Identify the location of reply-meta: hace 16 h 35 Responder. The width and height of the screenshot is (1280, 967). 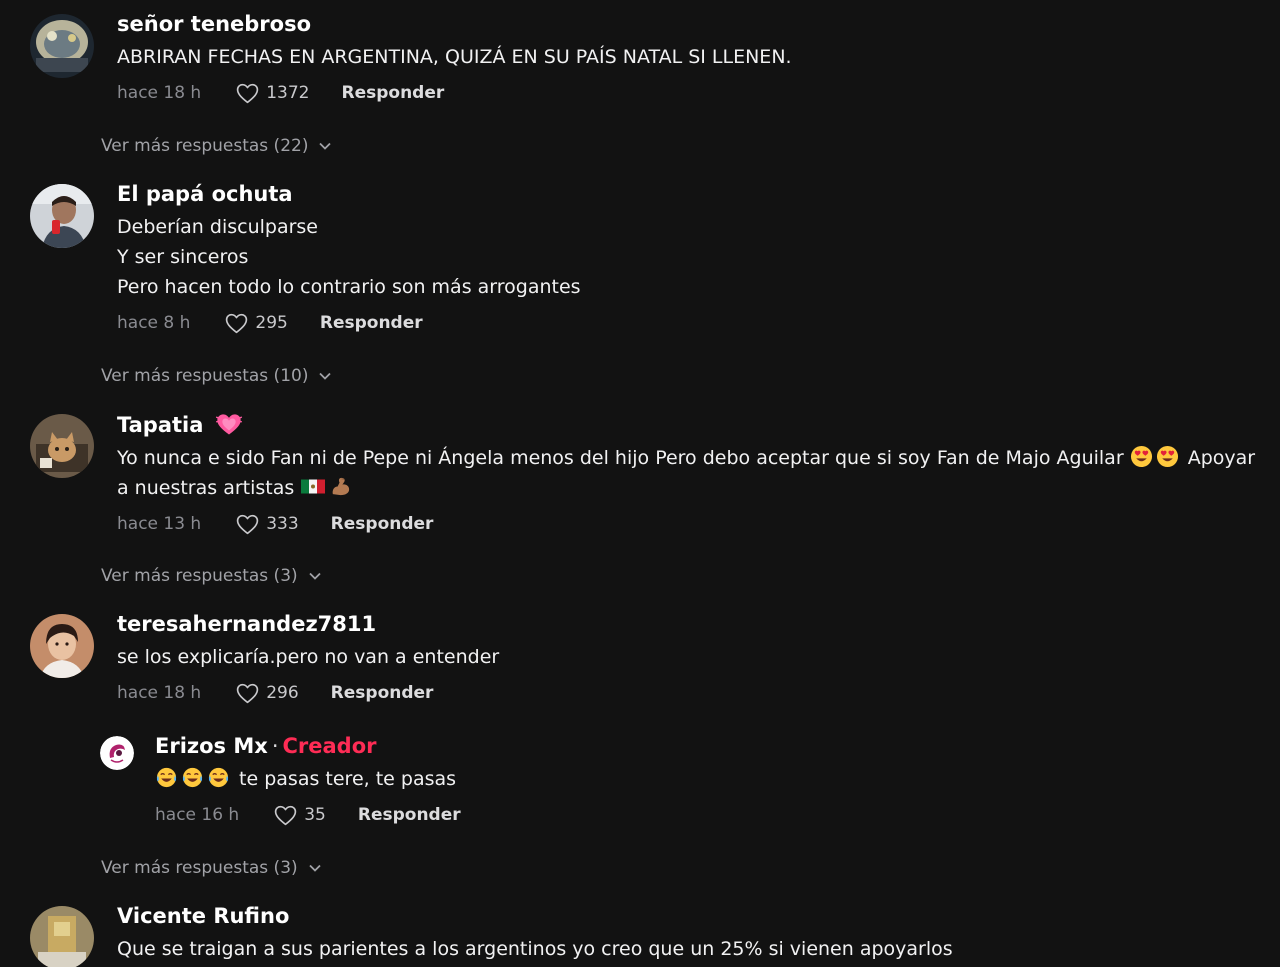
(714, 815).